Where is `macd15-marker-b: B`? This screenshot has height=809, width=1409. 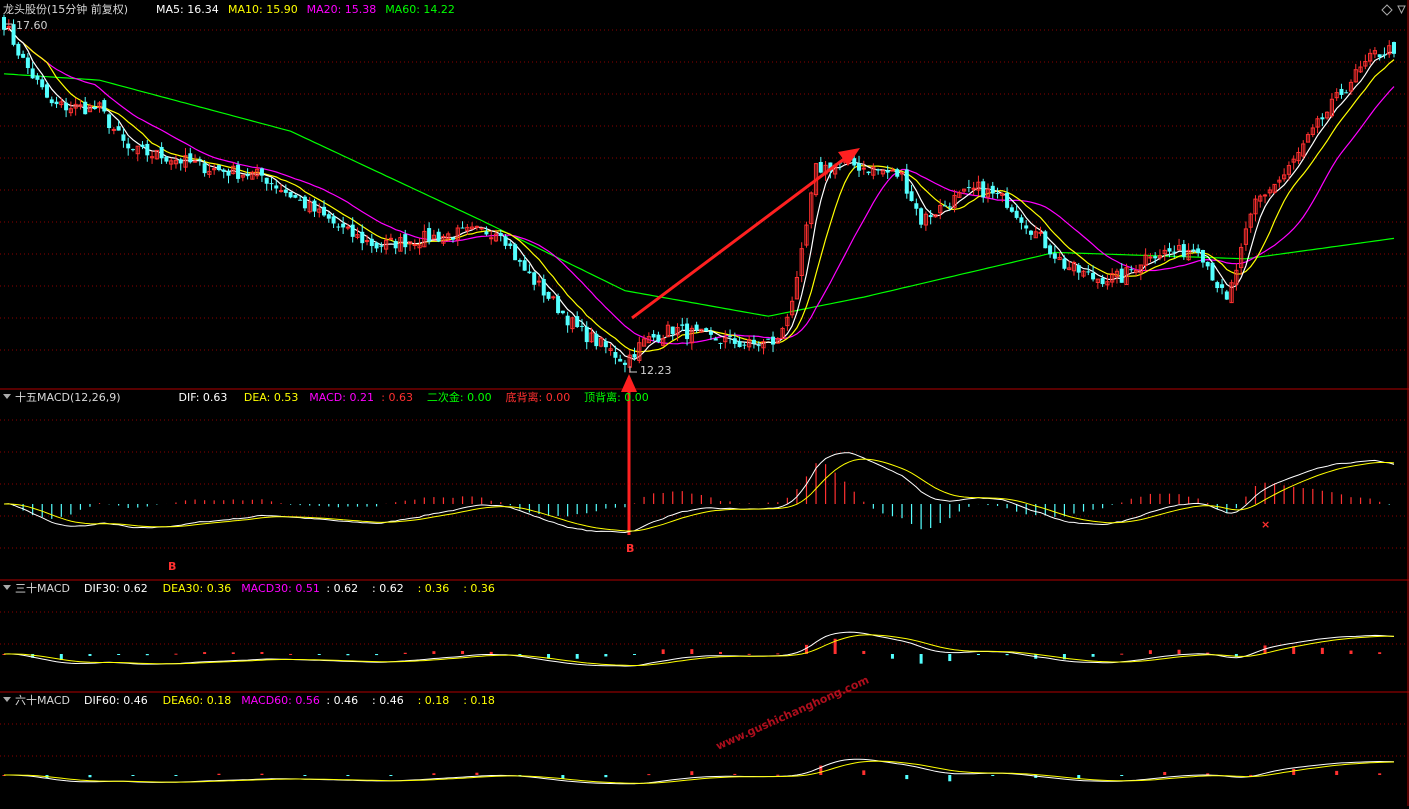 macd15-marker-b: B is located at coordinates (172, 566).